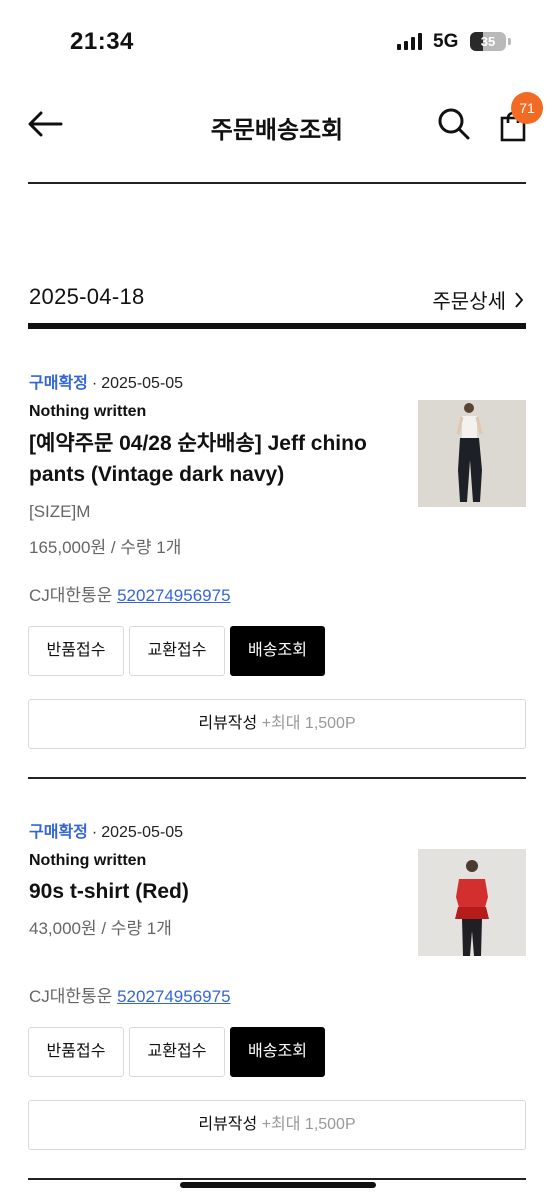 Image resolution: width=554 pixels, height=1200 pixels. Describe the element at coordinates (100, 928) in the screenshot. I see `product-price: 43,000원 / 수량 1개` at that location.